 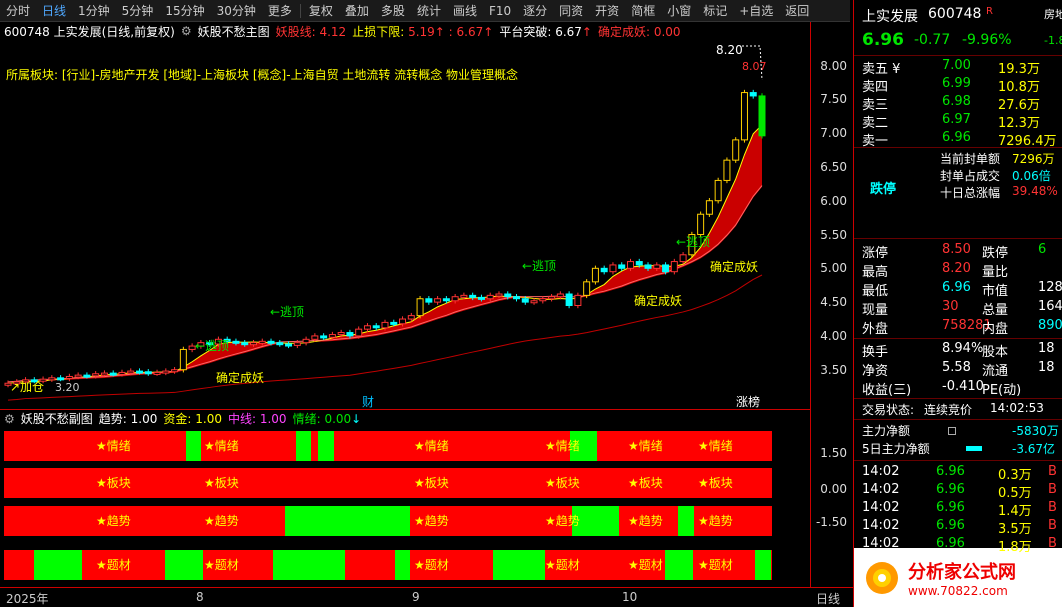 I want to click on toolbar-item-1: 日线, so click(x=54, y=11).